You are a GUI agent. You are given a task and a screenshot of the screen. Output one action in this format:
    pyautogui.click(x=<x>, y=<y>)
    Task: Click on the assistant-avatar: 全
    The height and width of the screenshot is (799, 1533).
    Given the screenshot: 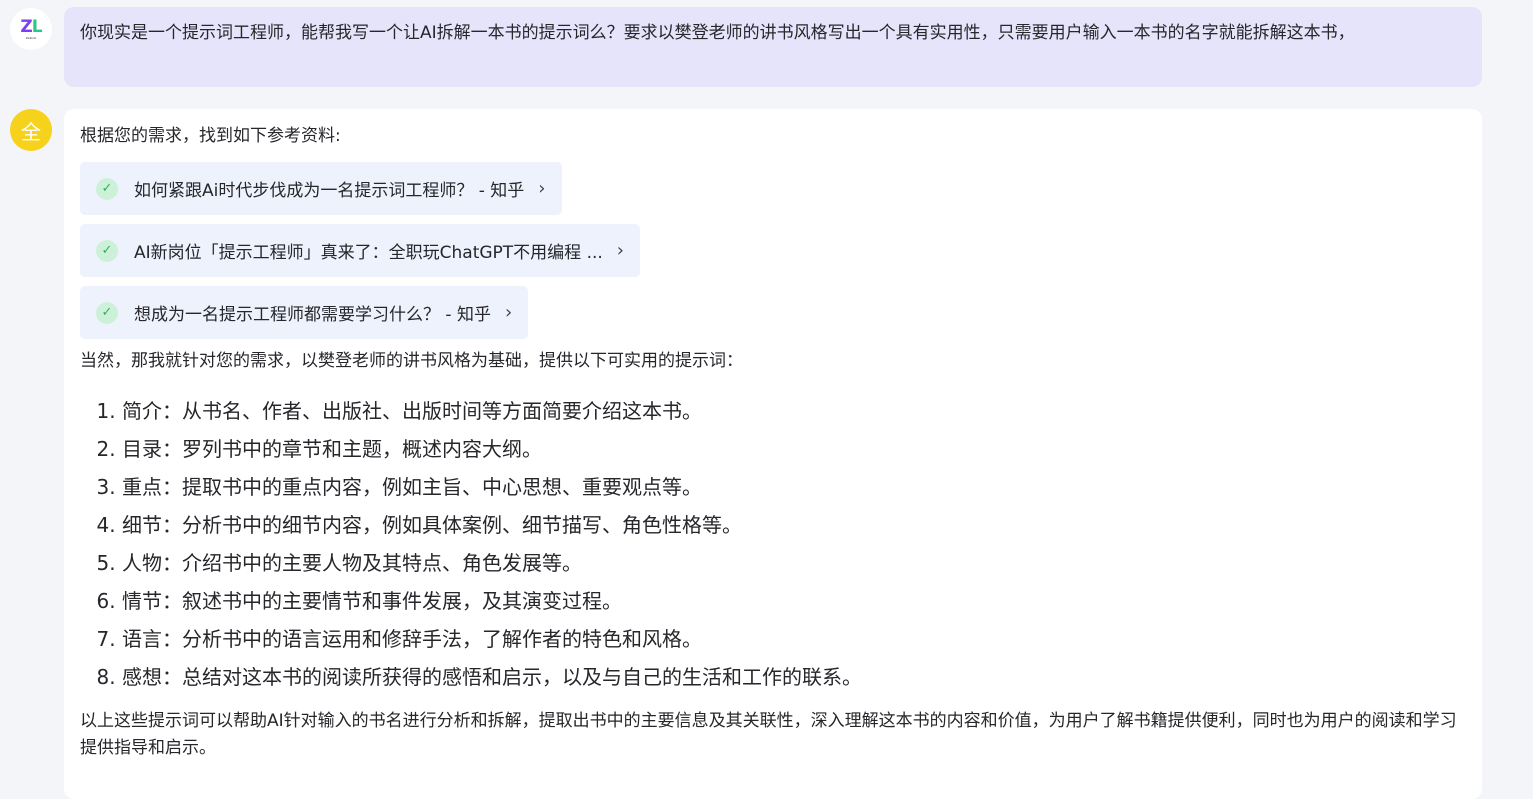 What is the action you would take?
    pyautogui.click(x=31, y=130)
    